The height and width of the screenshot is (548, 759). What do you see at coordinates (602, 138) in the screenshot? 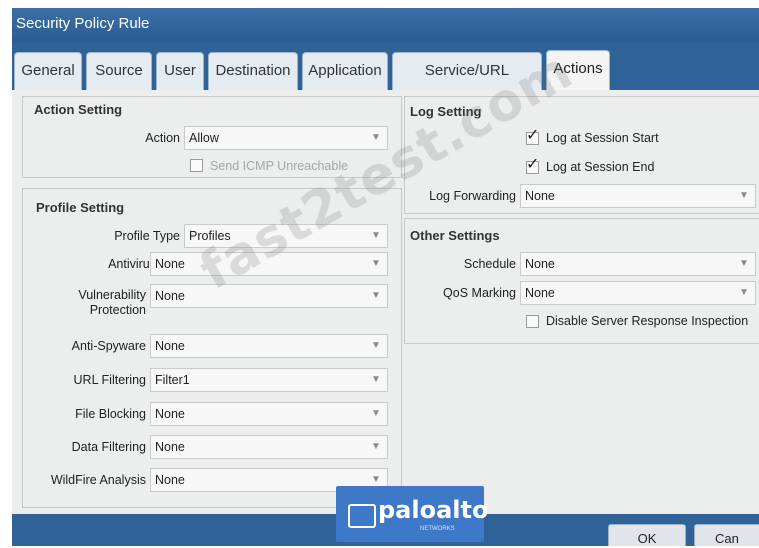
I see `log-session-start-label: Log at Session Start` at bounding box center [602, 138].